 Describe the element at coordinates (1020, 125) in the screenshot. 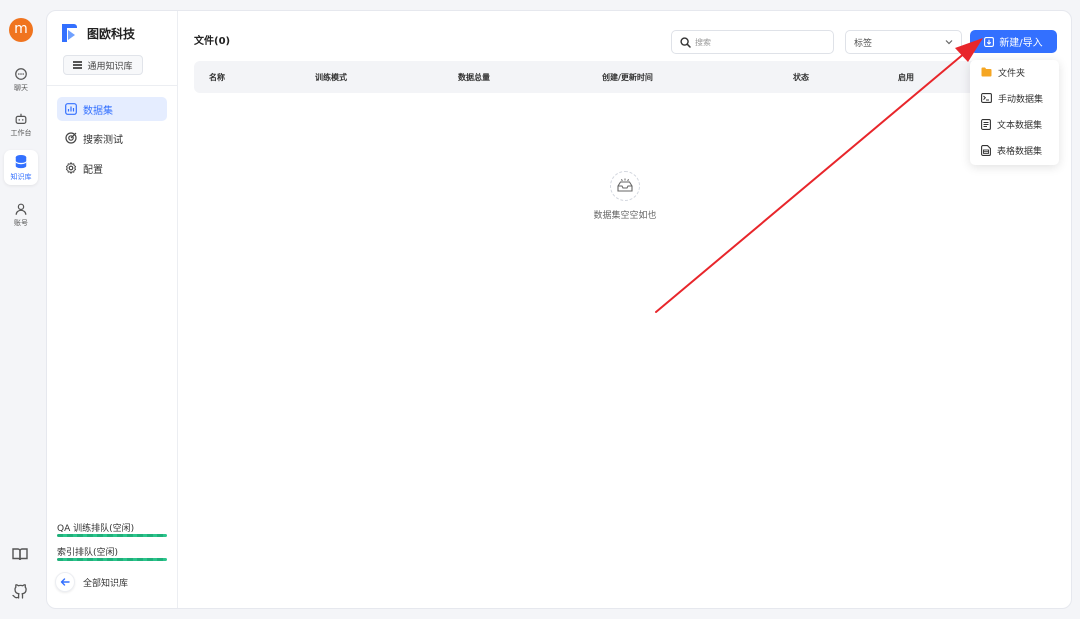

I see `menu-item-label: 文本数据集` at that location.